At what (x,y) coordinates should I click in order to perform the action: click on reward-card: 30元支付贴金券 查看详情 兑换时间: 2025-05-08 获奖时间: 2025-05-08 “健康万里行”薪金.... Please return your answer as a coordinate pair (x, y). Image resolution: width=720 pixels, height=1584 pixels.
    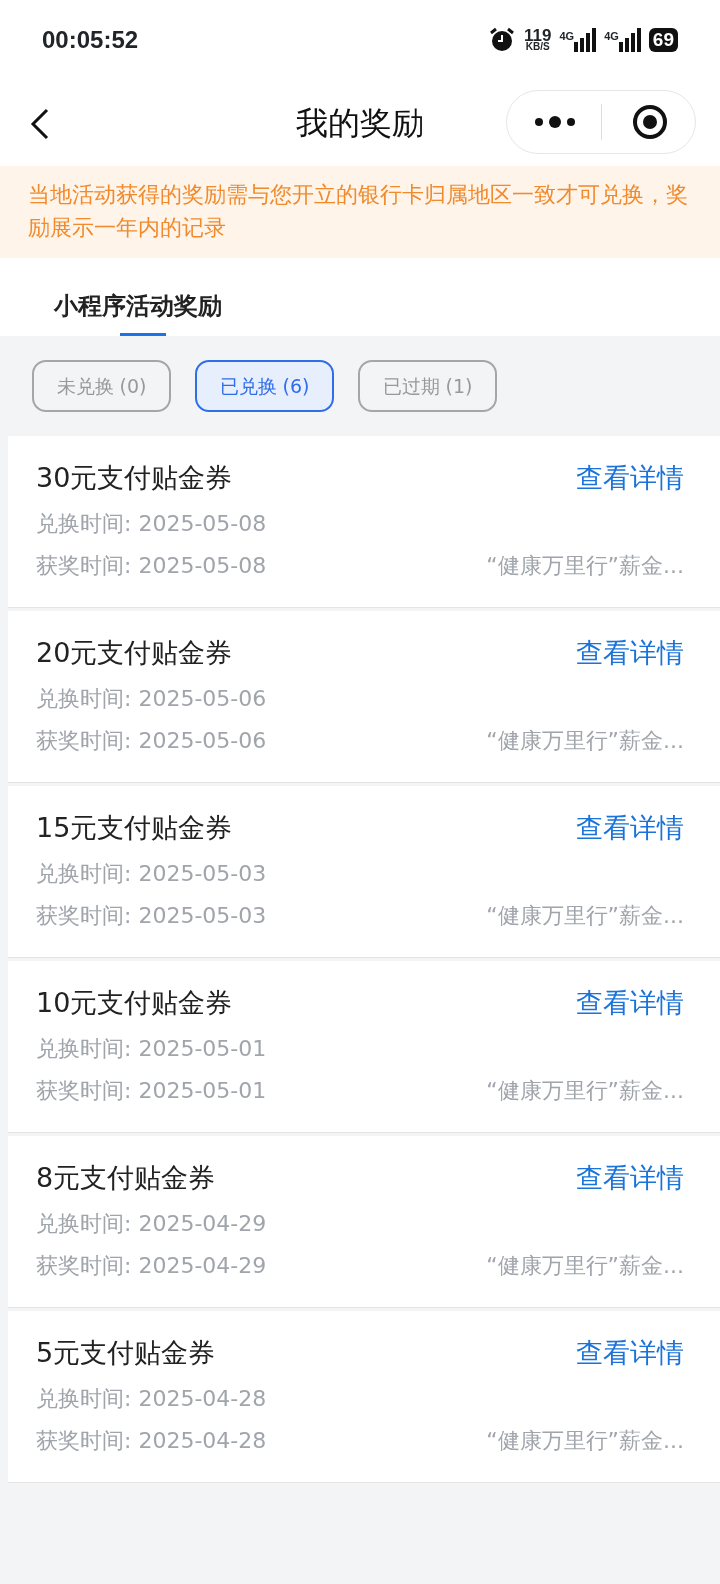
    Looking at the image, I should click on (364, 521).